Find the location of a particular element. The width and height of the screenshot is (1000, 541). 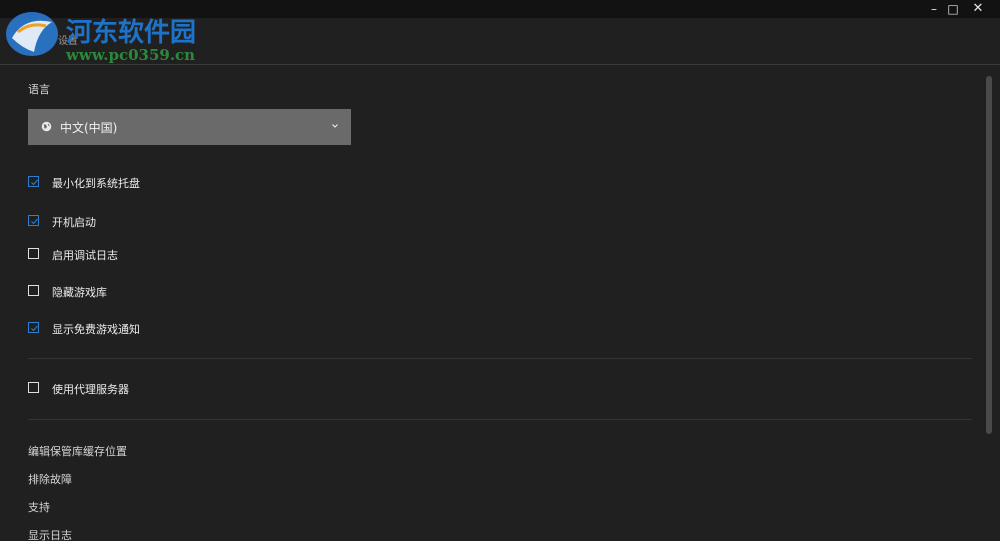

show-log-link: 显示日志 is located at coordinates (50, 534).